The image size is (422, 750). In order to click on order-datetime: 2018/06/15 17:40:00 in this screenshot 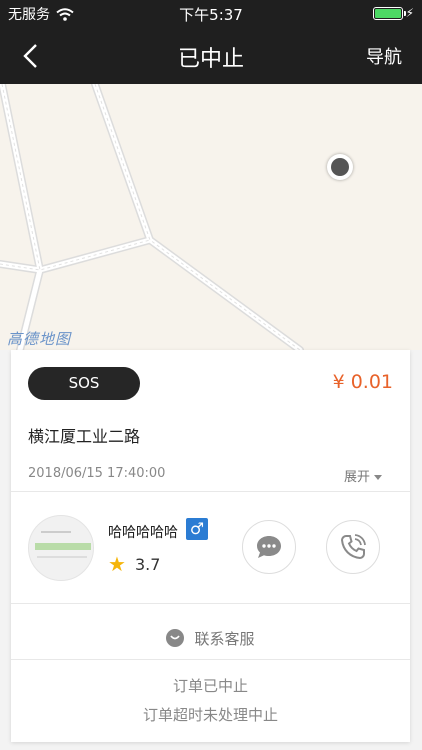, I will do `click(97, 473)`.